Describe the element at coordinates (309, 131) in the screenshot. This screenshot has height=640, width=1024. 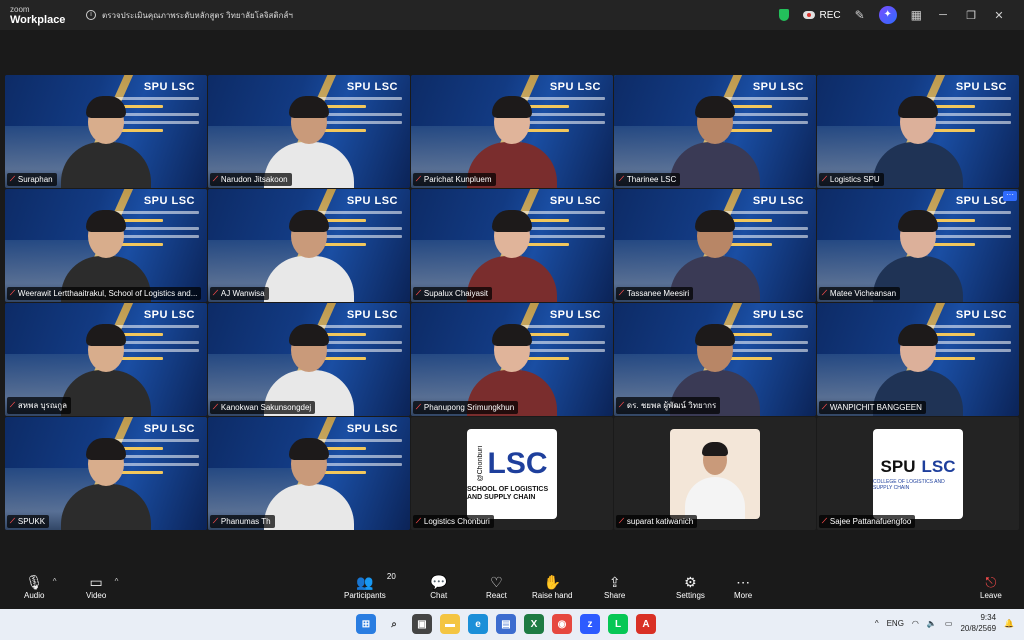
I see `participant-tile: SPU LSC ⟋ Narudon Jitsakoon` at that location.